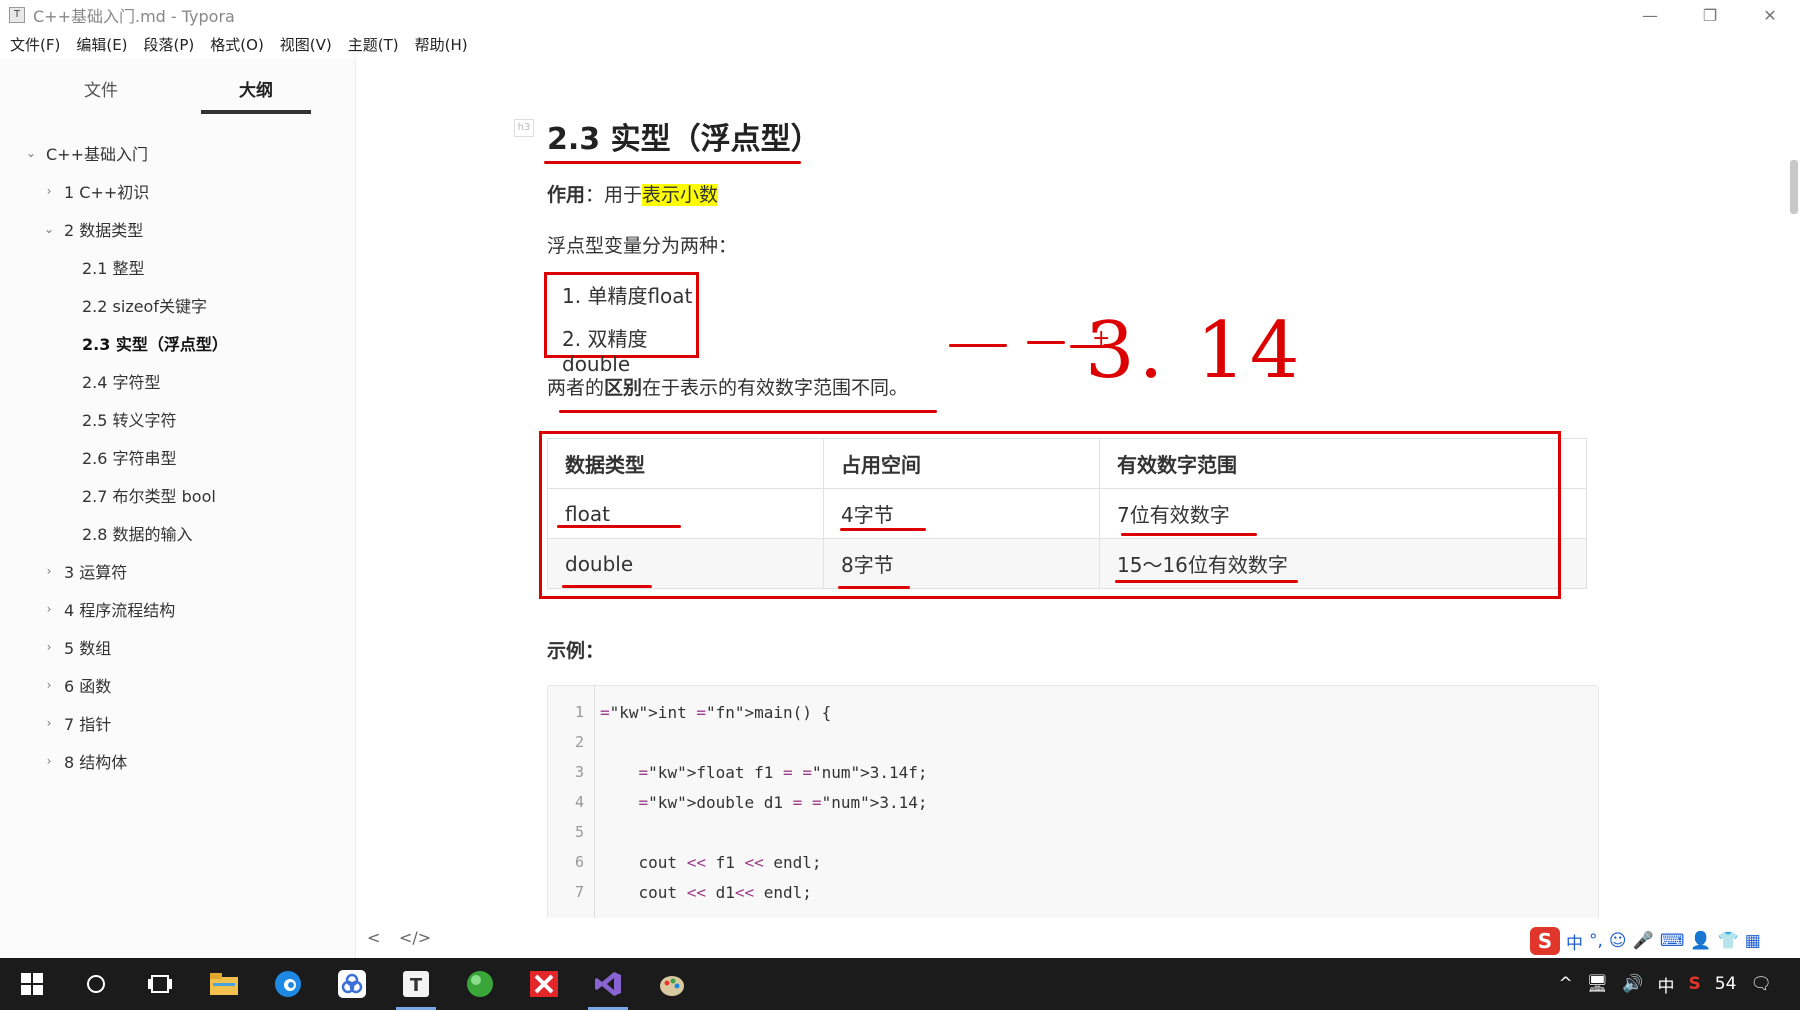 The height and width of the screenshot is (1010, 1800). Describe the element at coordinates (1566, 984) in the screenshot. I see `tray-expand-icon: ^` at that location.